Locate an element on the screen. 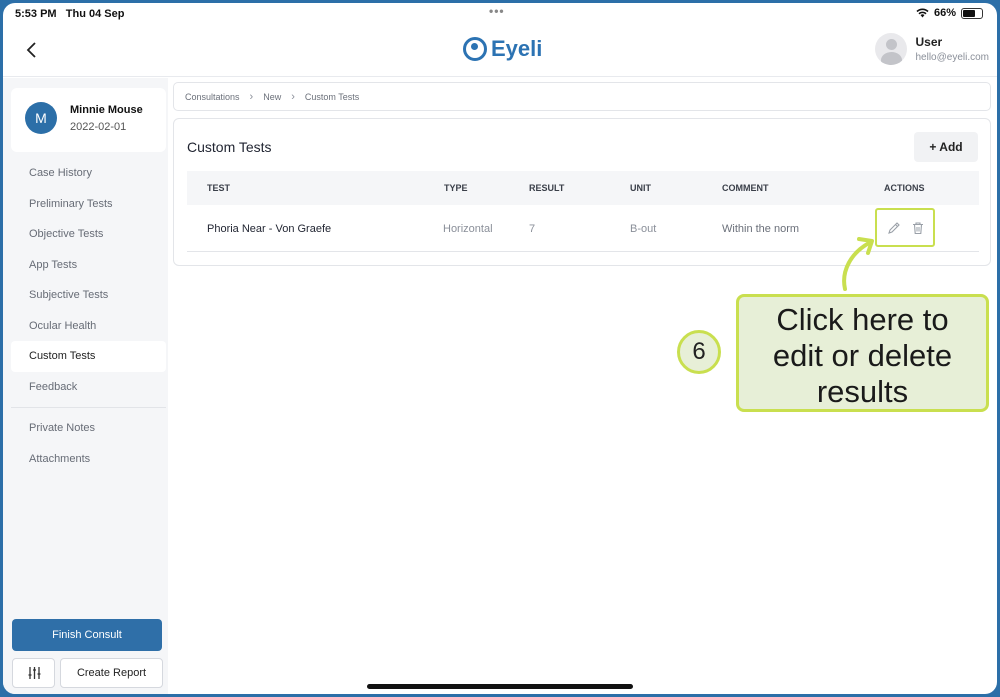 Image resolution: width=1000 pixels, height=697 pixels. cell-unit: B-out is located at coordinates (643, 229).